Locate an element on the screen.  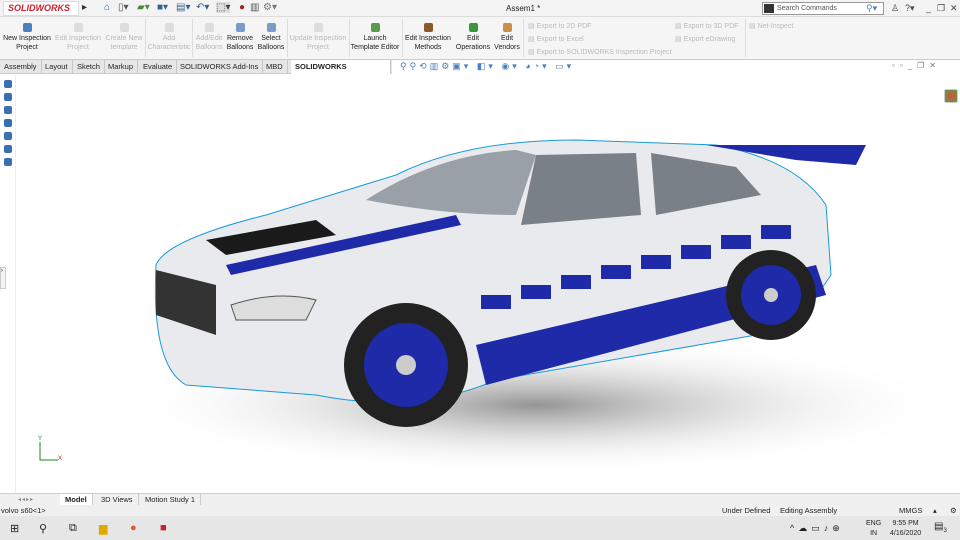
tab-sketch: Sketch is located at coordinates (89, 67).